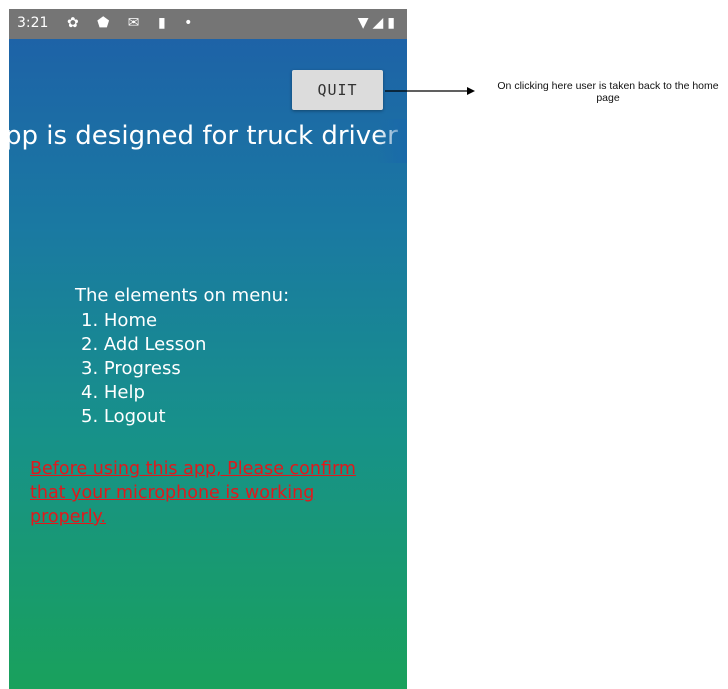 The width and height of the screenshot is (728, 689). What do you see at coordinates (33, 23) in the screenshot?
I see `status-time: 3:21` at bounding box center [33, 23].